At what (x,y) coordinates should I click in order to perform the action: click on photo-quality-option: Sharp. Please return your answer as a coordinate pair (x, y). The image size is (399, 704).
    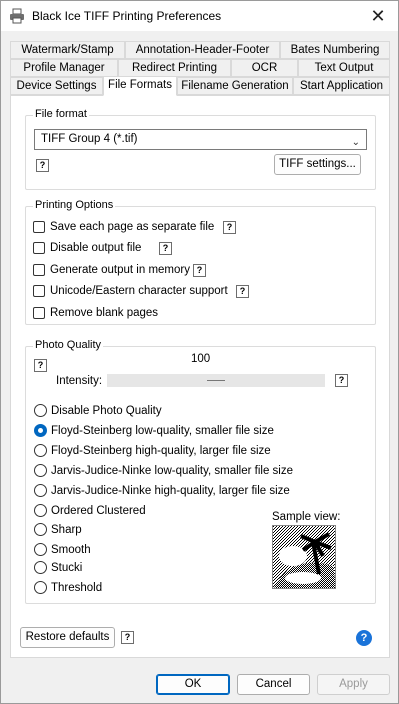
    Looking at the image, I should click on (58, 529).